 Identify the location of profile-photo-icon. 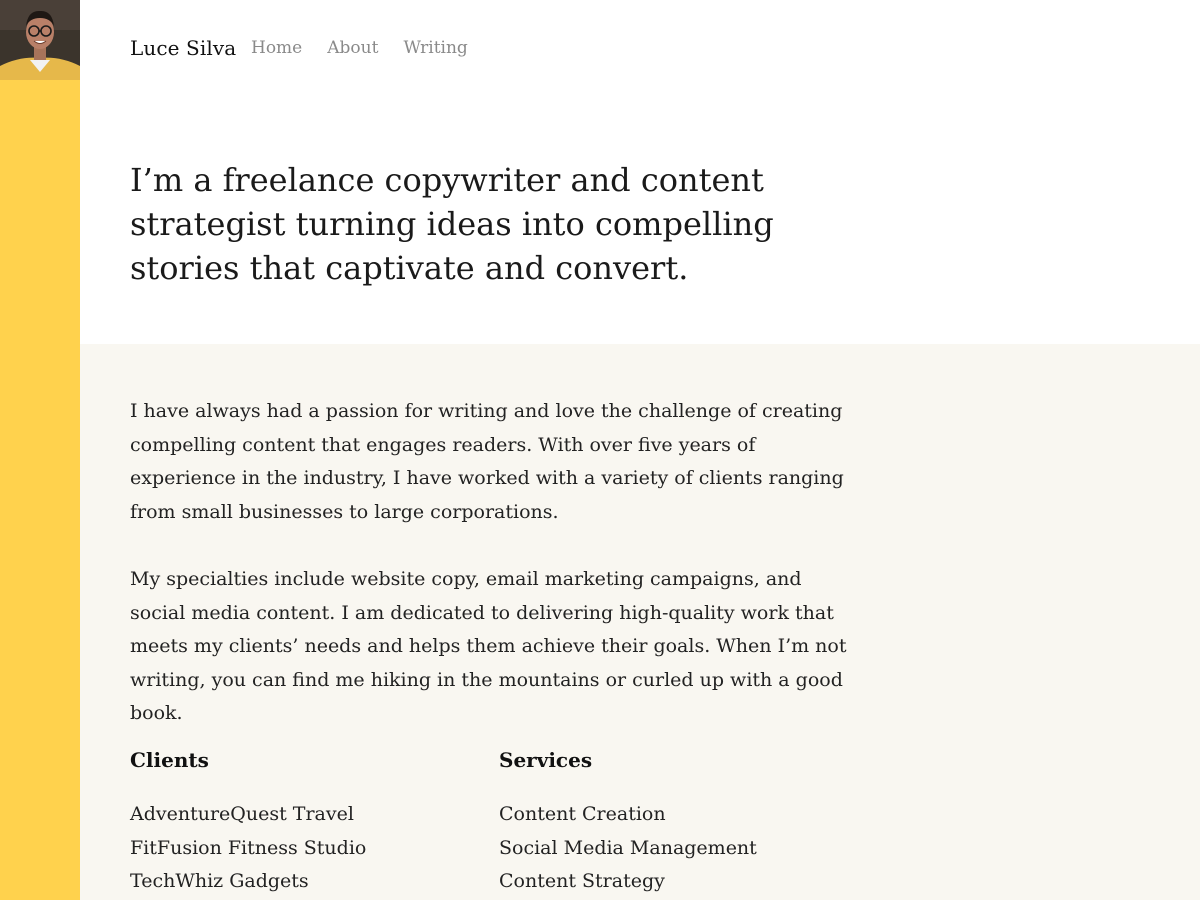
(40, 40).